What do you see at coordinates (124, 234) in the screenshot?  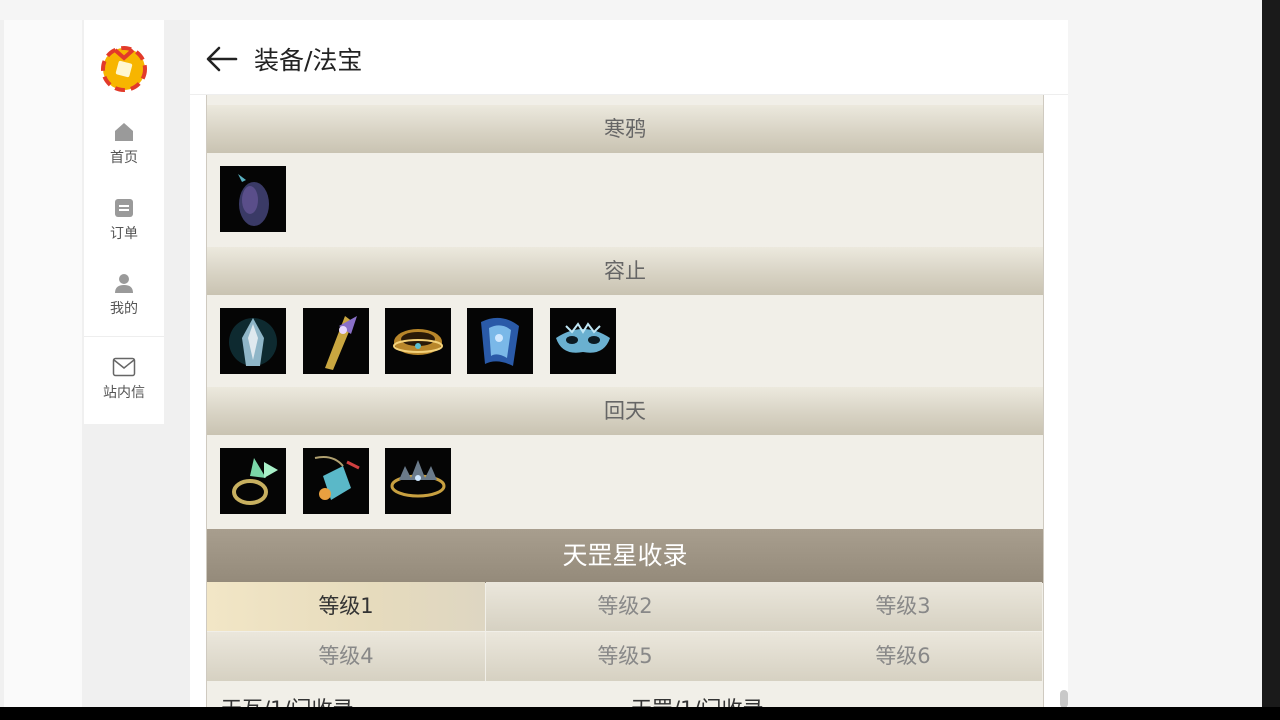 I see `nav-orders-label: 订单` at bounding box center [124, 234].